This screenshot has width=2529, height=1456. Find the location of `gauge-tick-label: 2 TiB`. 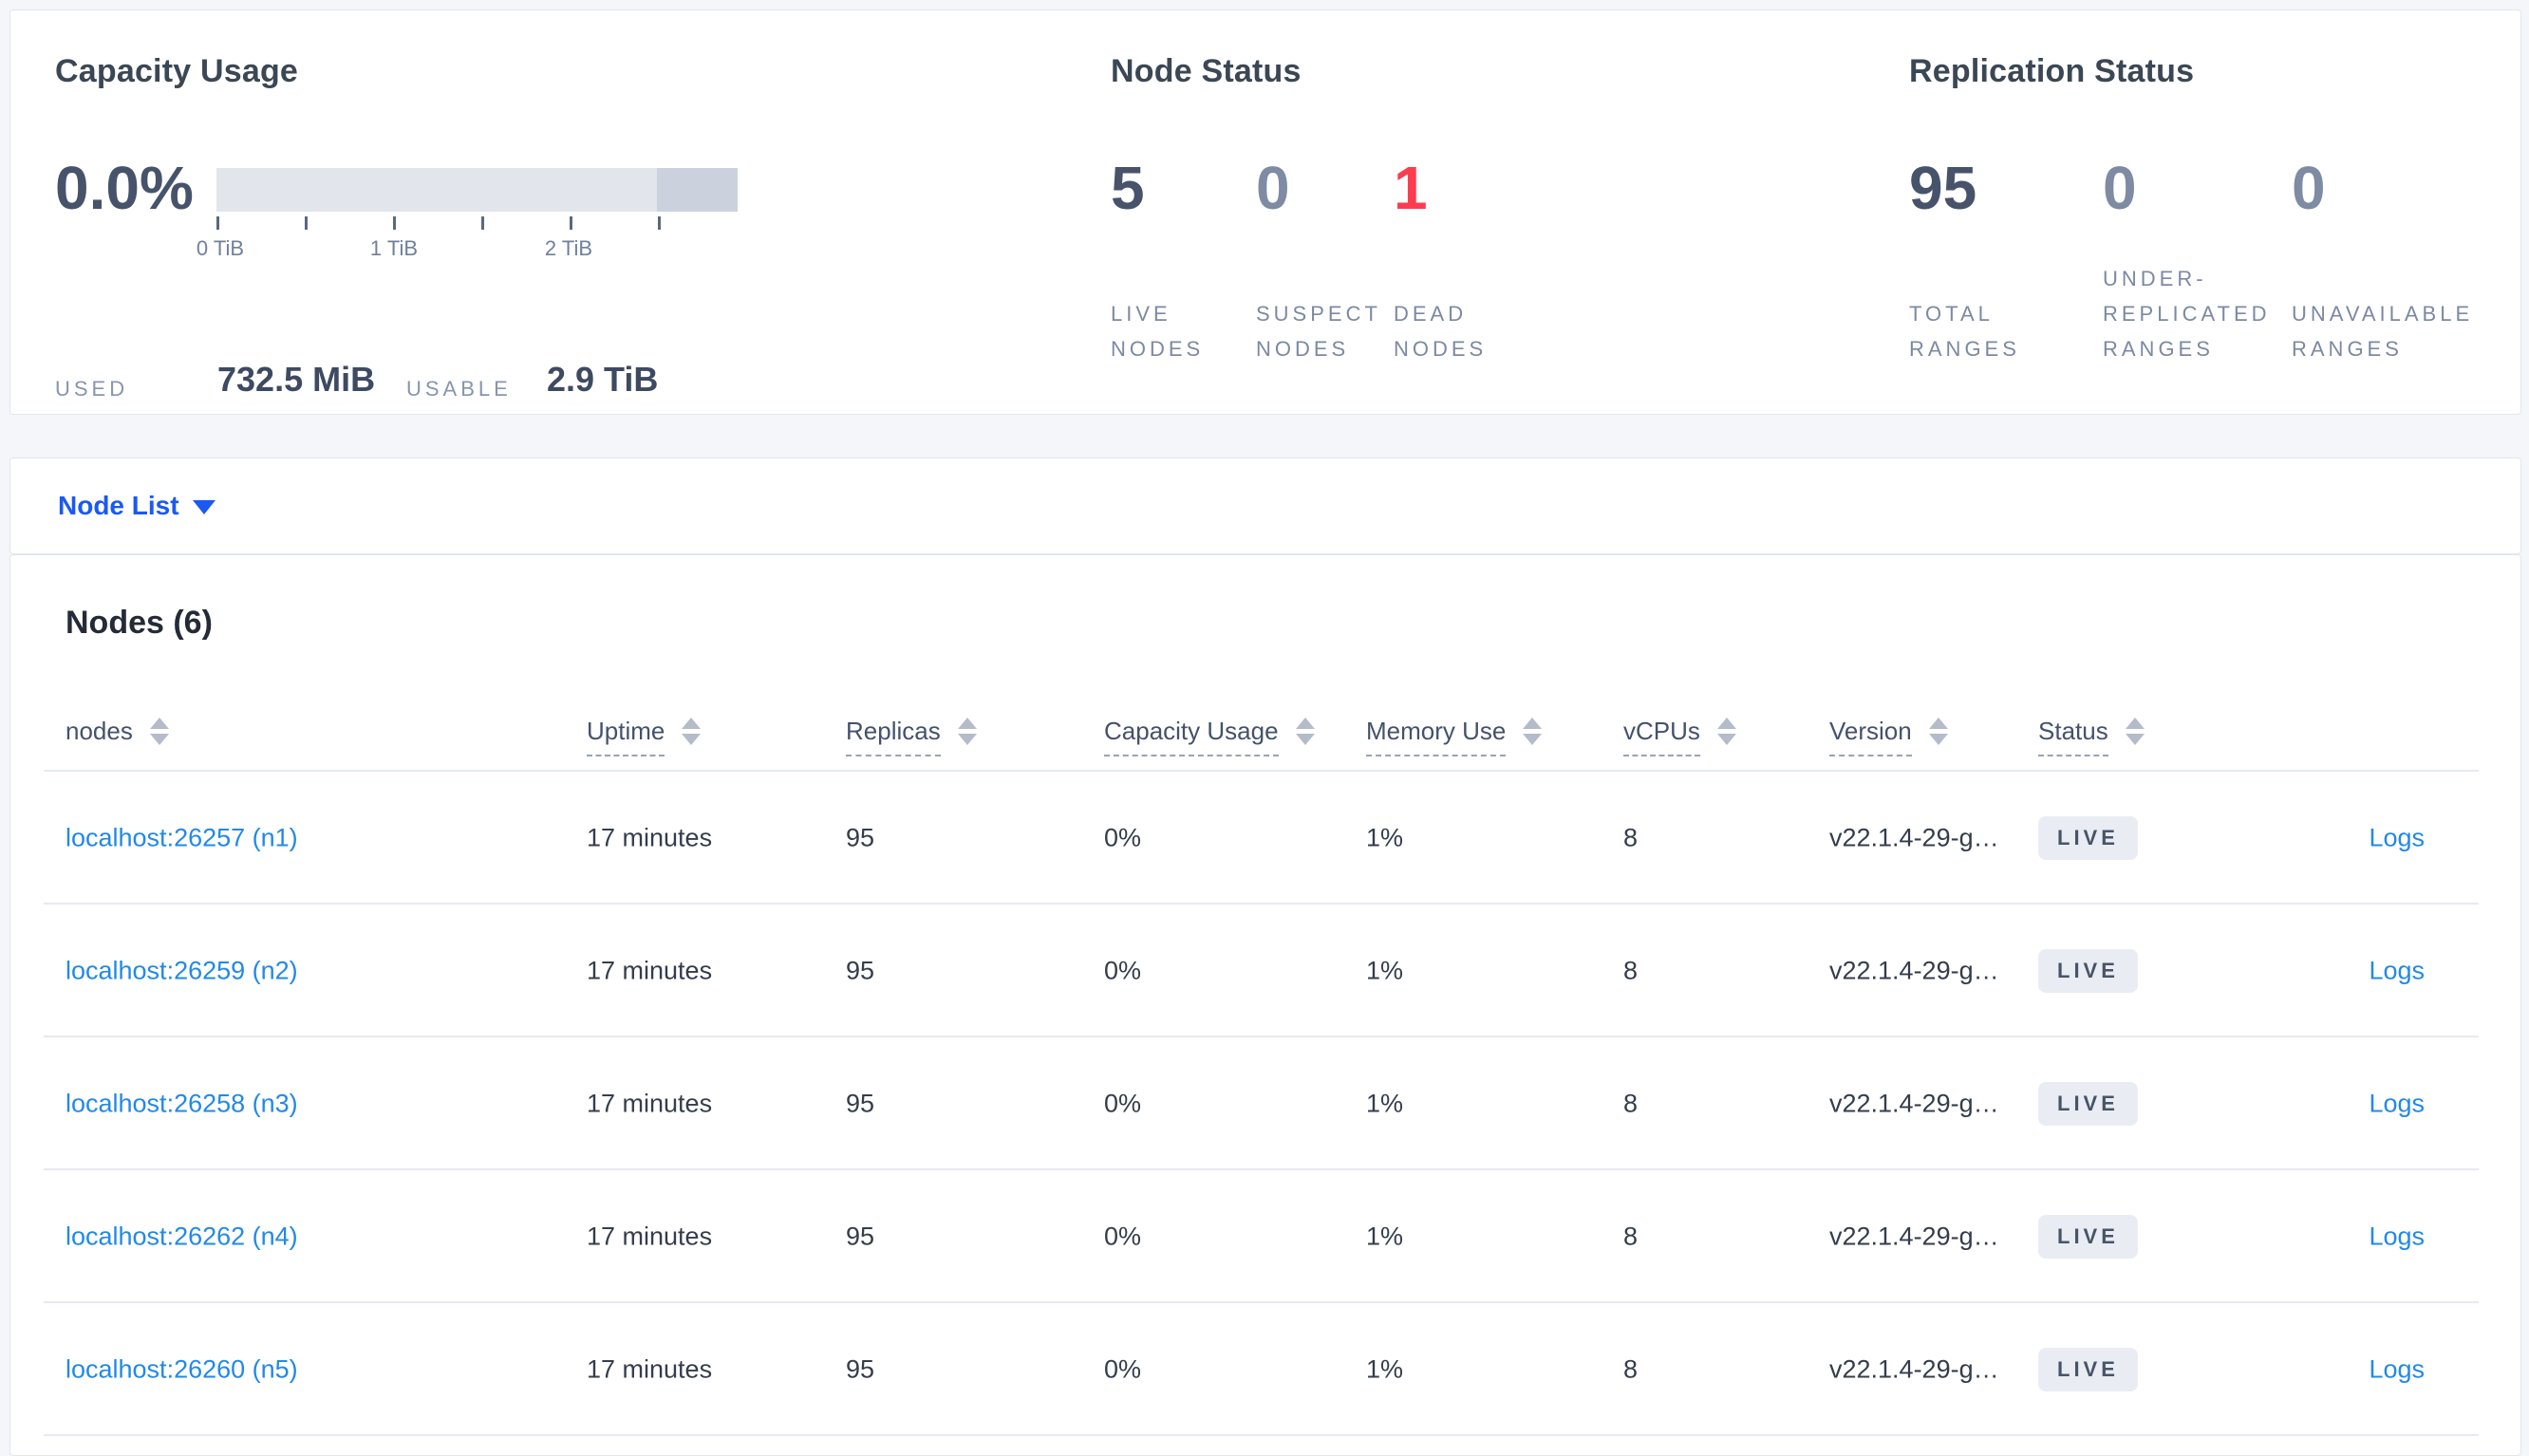

gauge-tick-label: 2 TiB is located at coordinates (568, 248).